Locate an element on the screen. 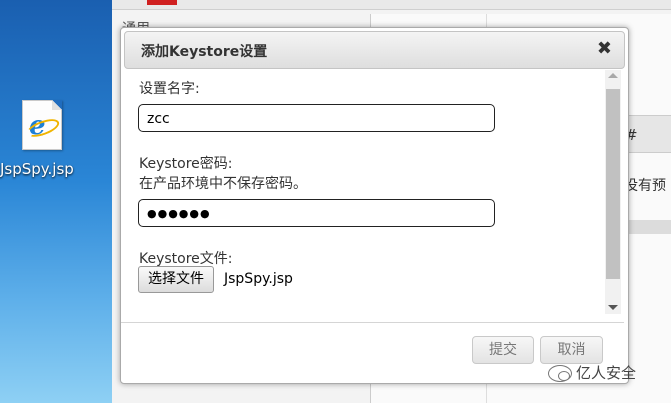 Image resolution: width=671 pixels, height=403 pixels. close-icon: ✖ is located at coordinates (604, 48).